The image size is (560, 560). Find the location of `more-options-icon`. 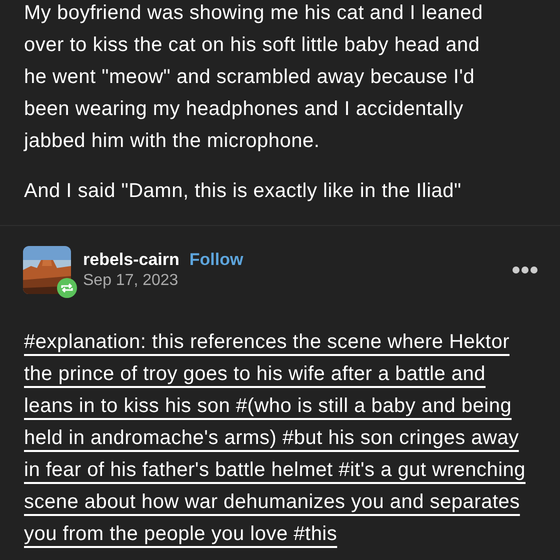

more-options-icon is located at coordinates (525, 270).